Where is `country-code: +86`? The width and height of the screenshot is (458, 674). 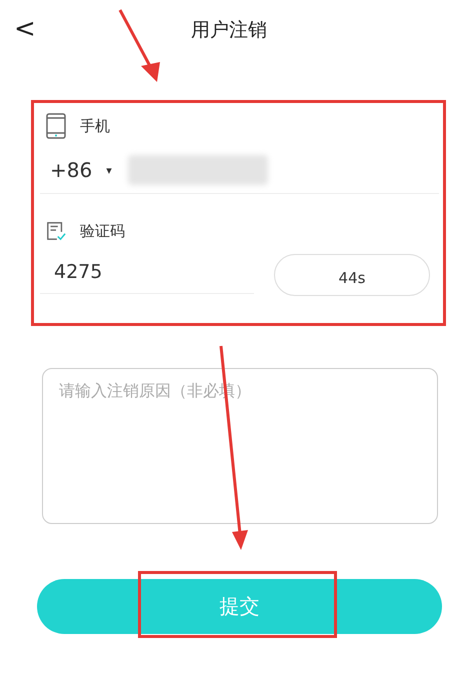
country-code: +86 is located at coordinates (66, 170).